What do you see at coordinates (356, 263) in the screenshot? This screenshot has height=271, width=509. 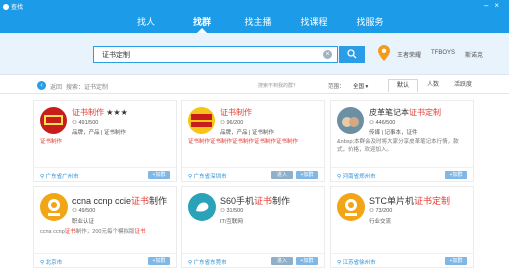 I see `group-location: ⚲ 江苏省徐州市` at bounding box center [356, 263].